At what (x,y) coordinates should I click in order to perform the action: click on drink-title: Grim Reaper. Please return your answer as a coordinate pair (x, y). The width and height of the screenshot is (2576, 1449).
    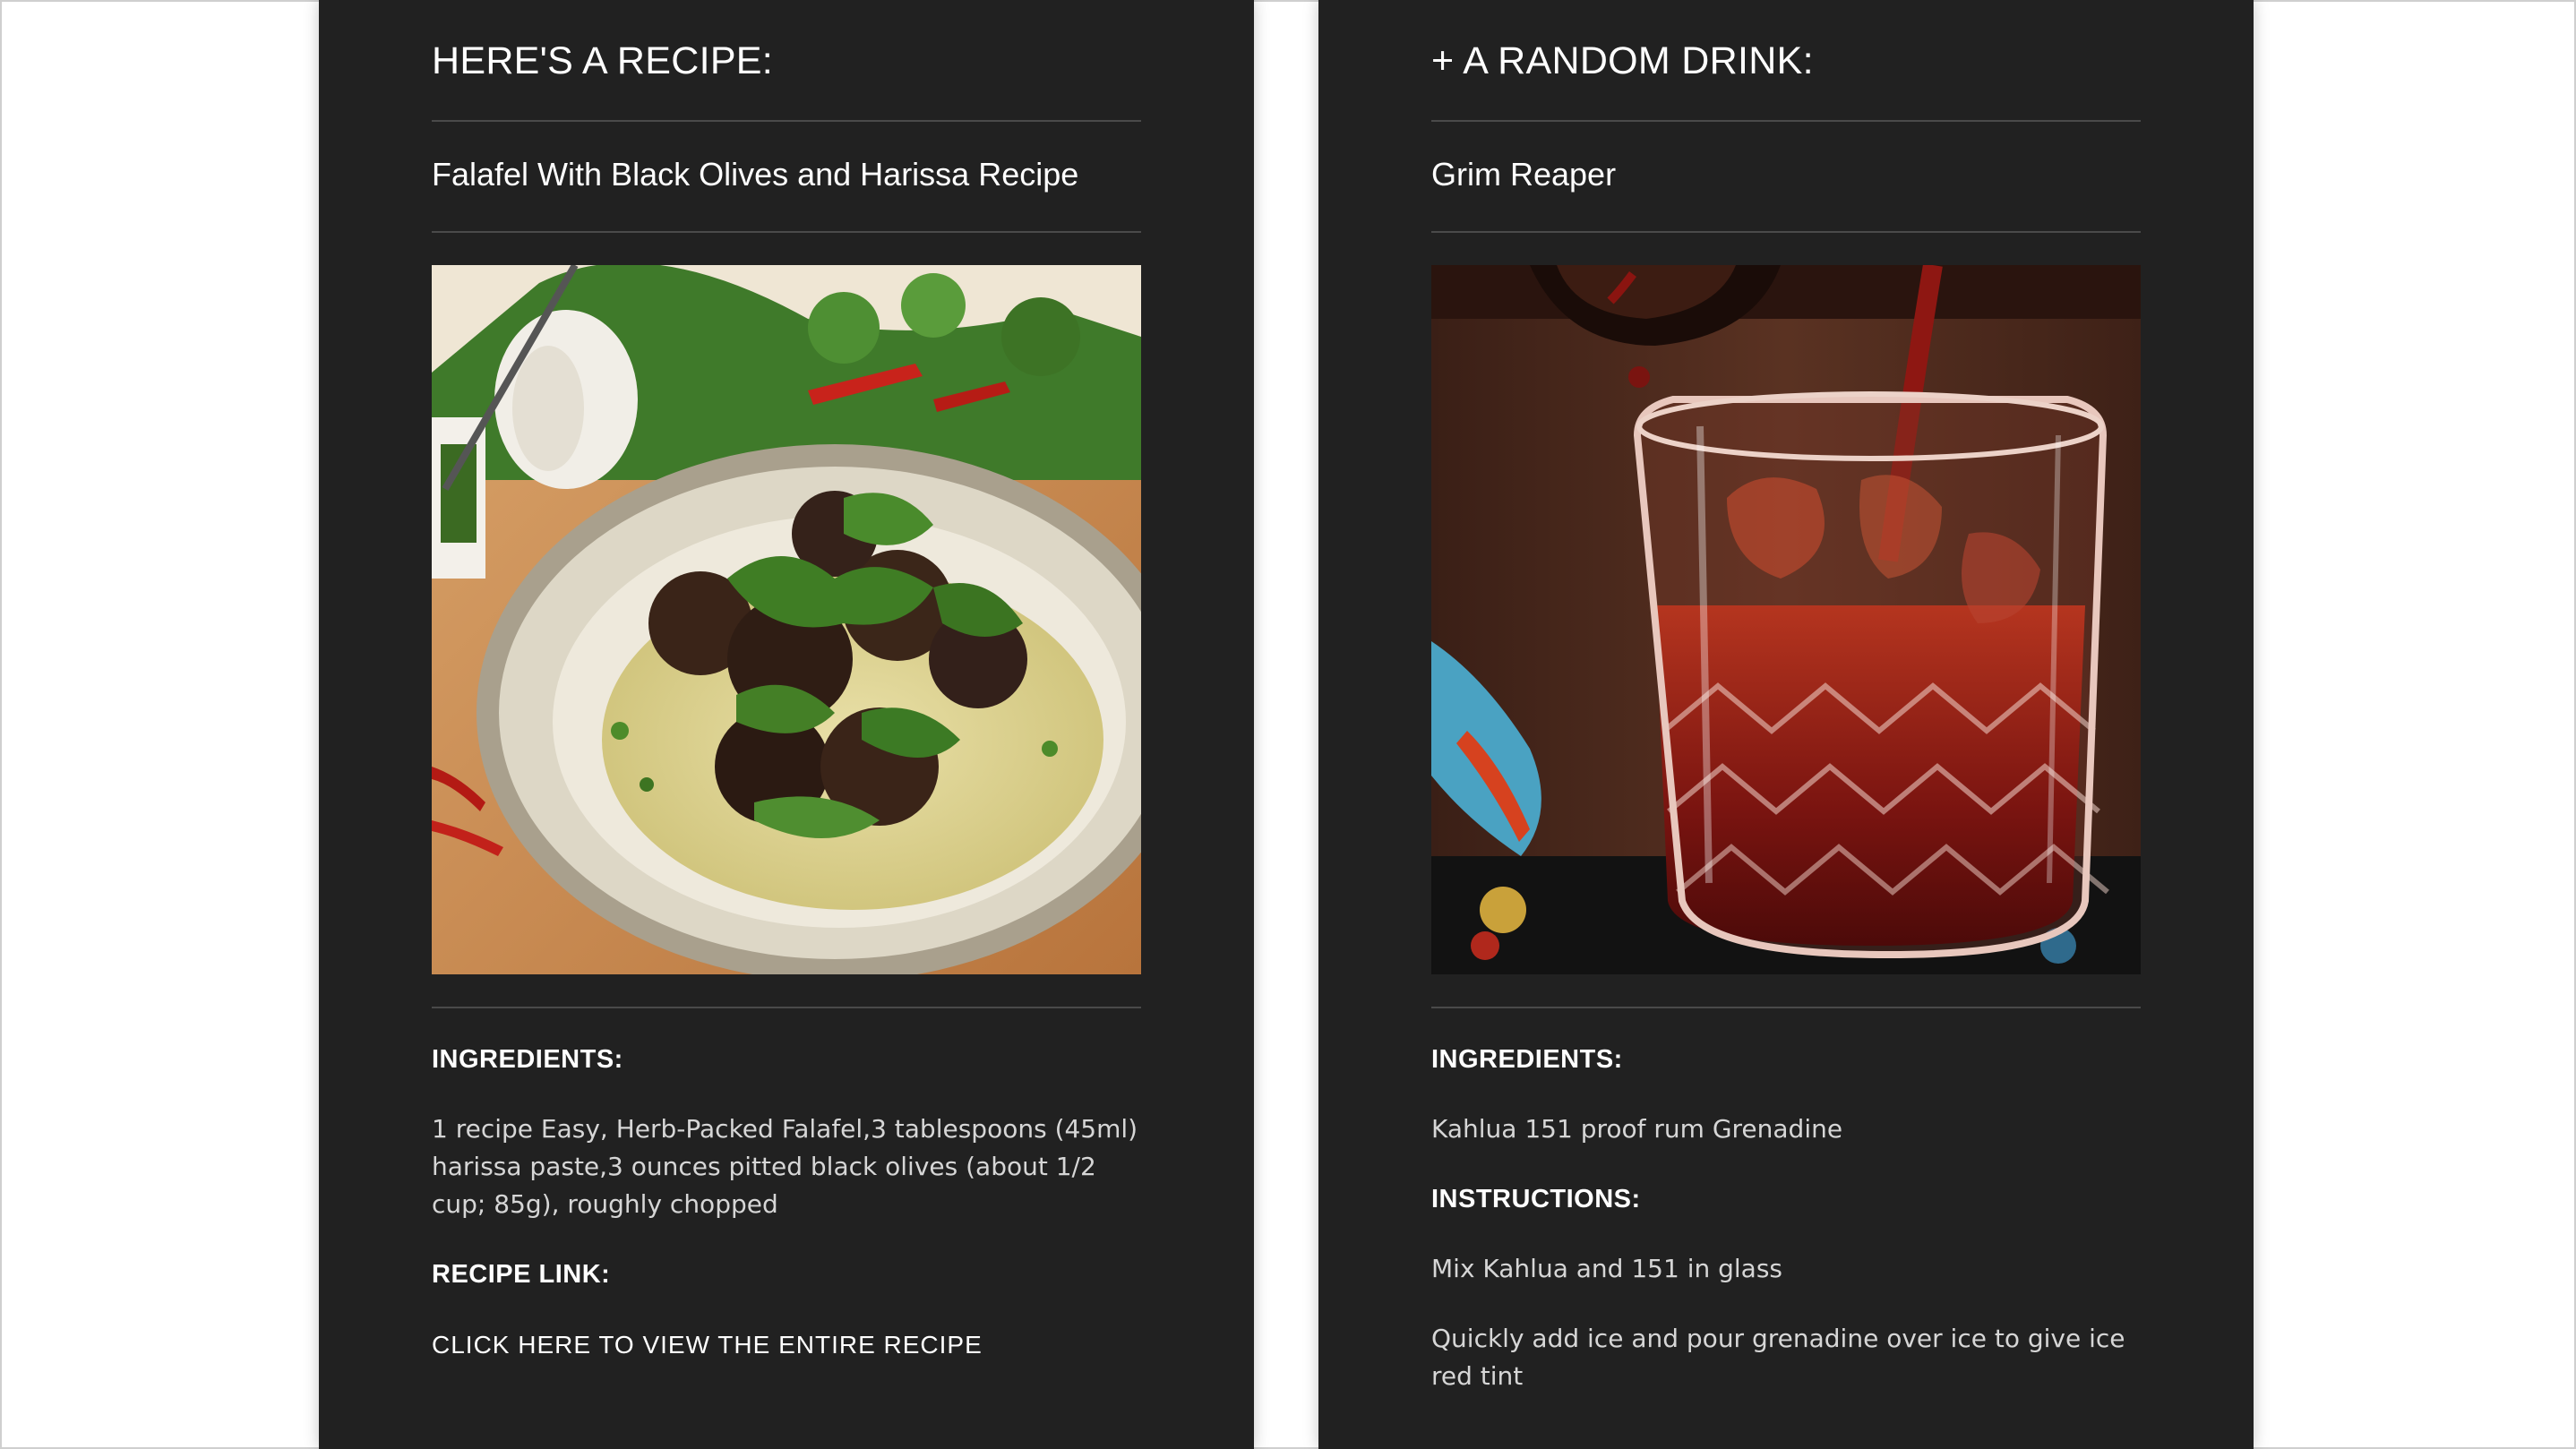
    Looking at the image, I should click on (1524, 175).